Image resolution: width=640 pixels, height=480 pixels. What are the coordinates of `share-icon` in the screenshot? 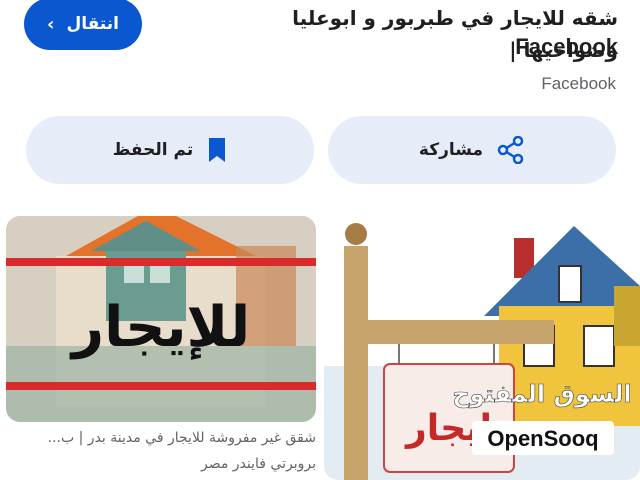 It's located at (511, 150).